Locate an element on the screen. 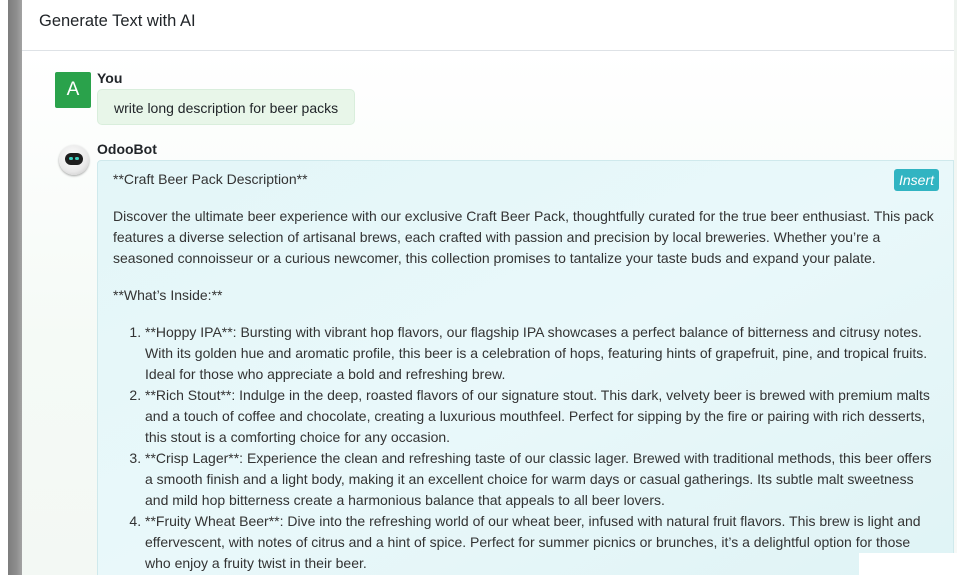 The width and height of the screenshot is (957, 575). bot-author-name: OdooBot is located at coordinates (127, 149).